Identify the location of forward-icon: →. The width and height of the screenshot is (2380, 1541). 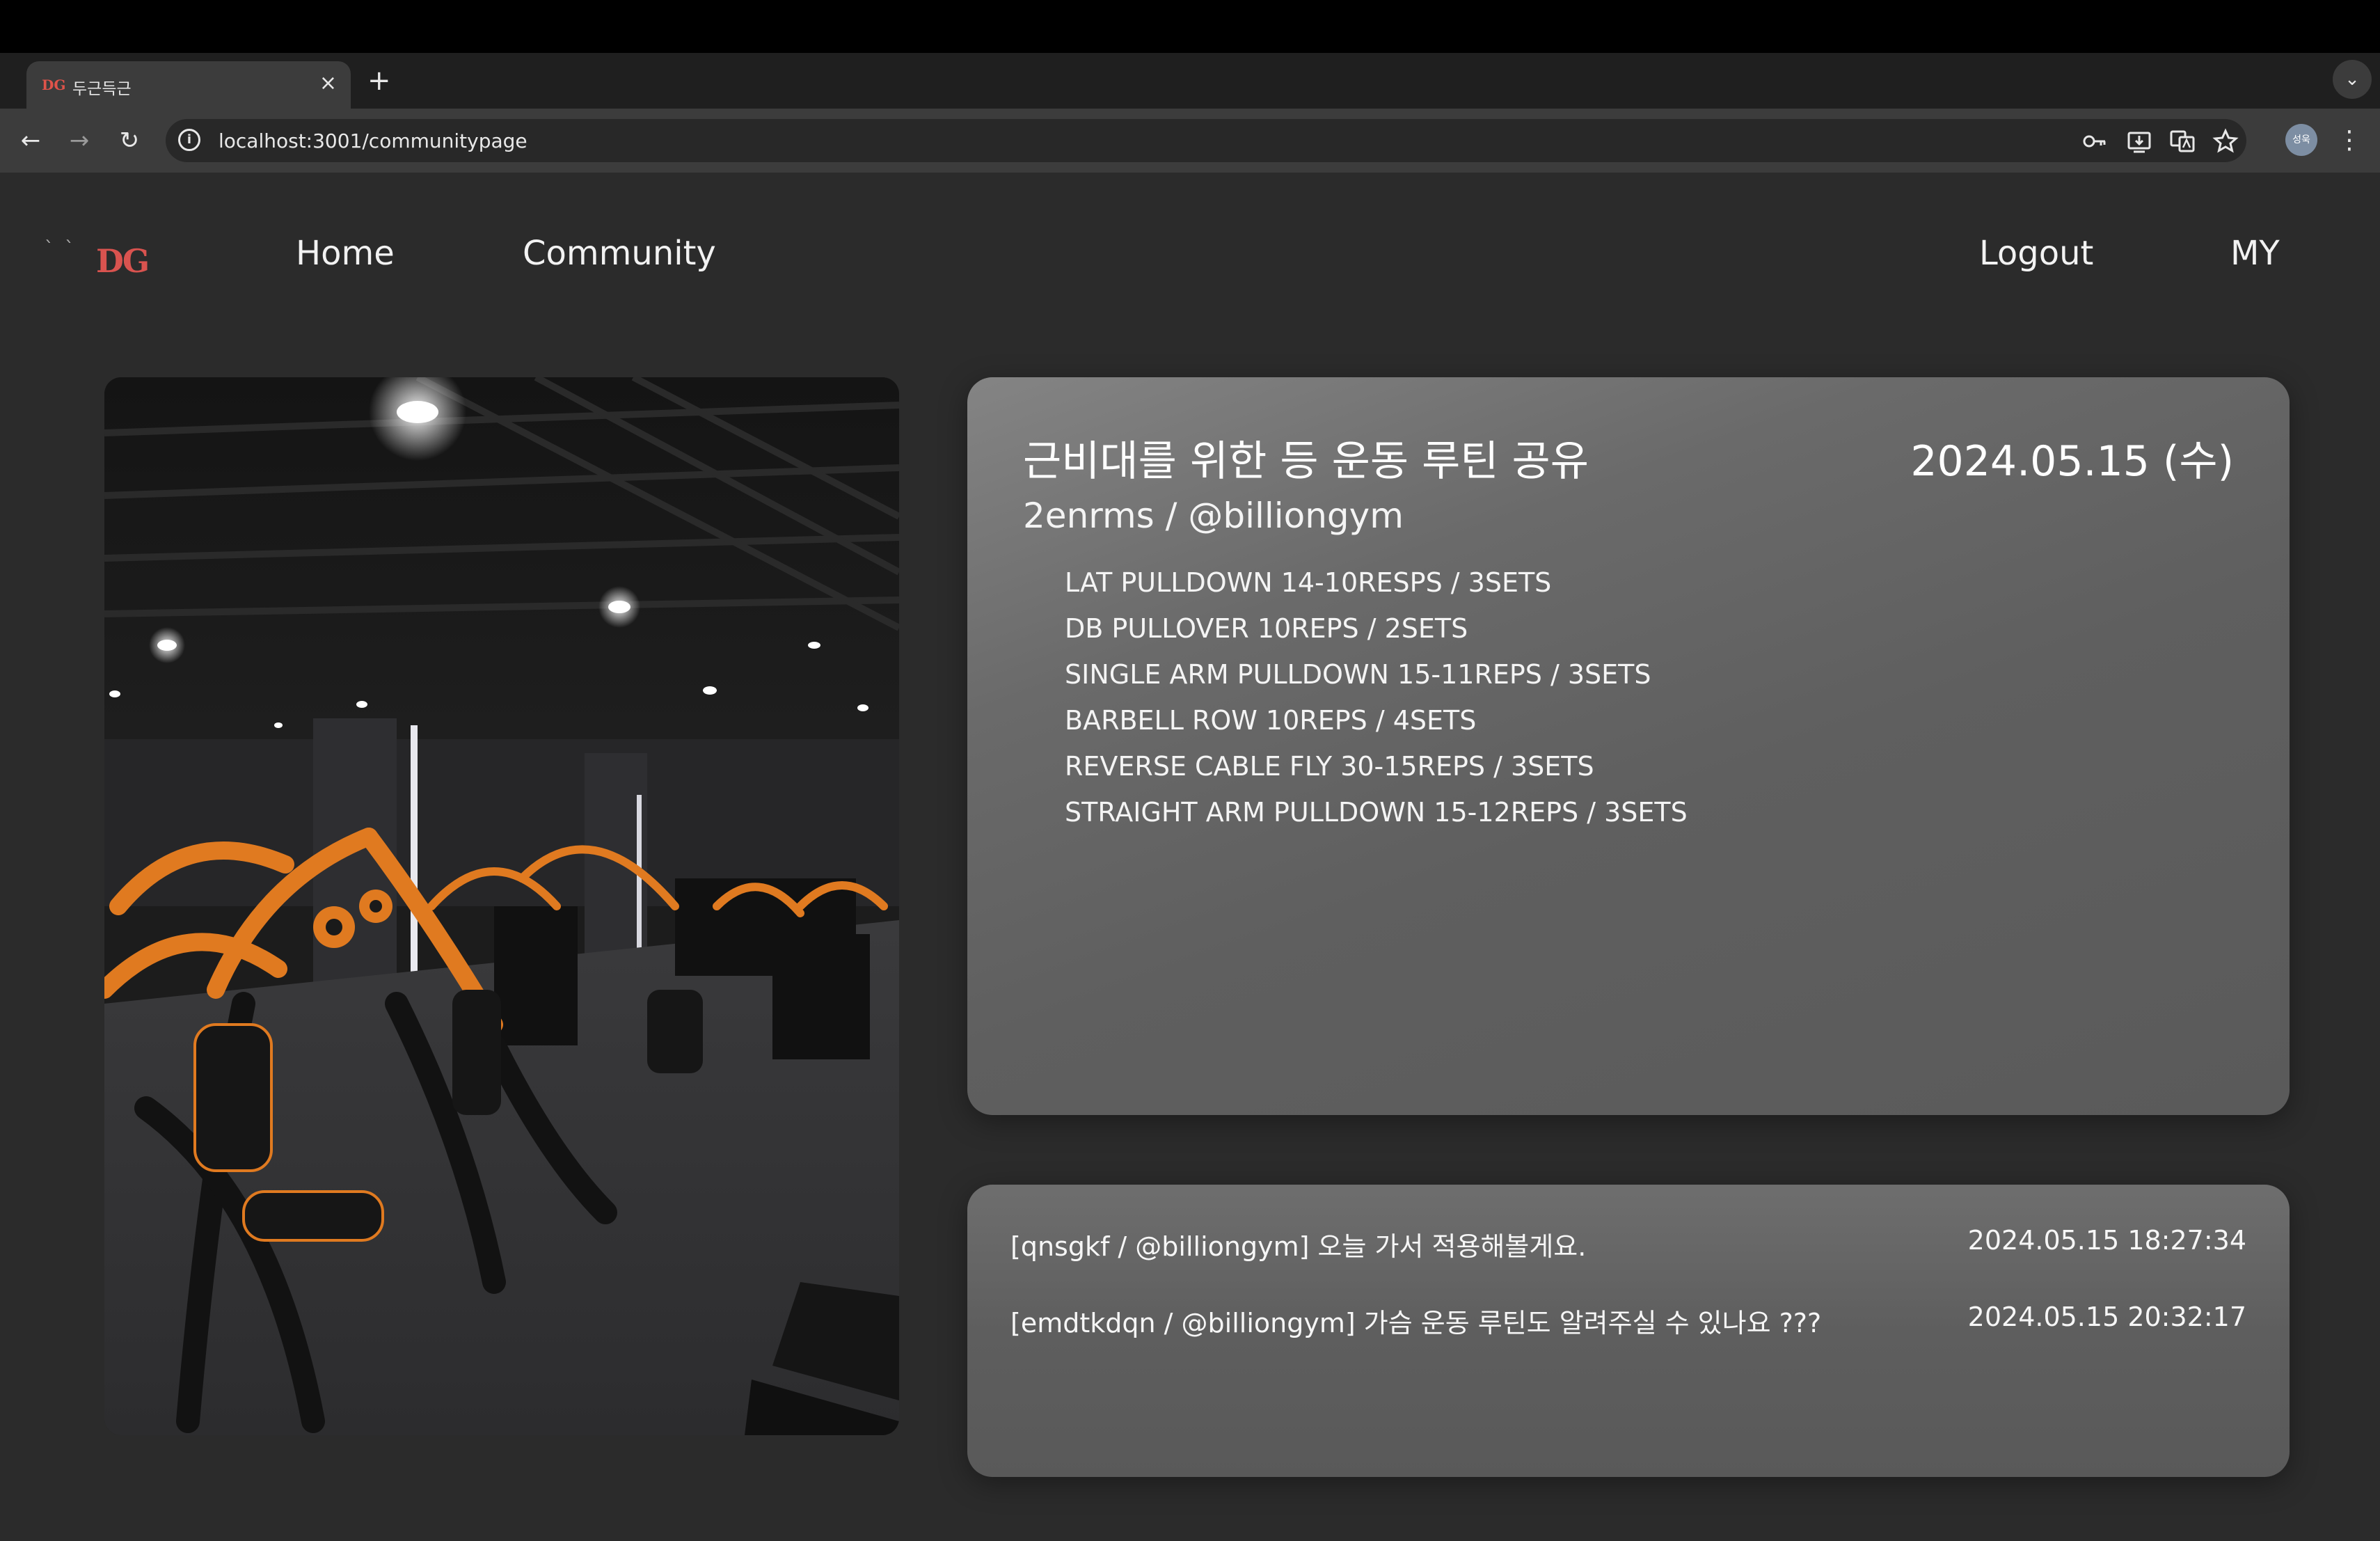
(79, 141).